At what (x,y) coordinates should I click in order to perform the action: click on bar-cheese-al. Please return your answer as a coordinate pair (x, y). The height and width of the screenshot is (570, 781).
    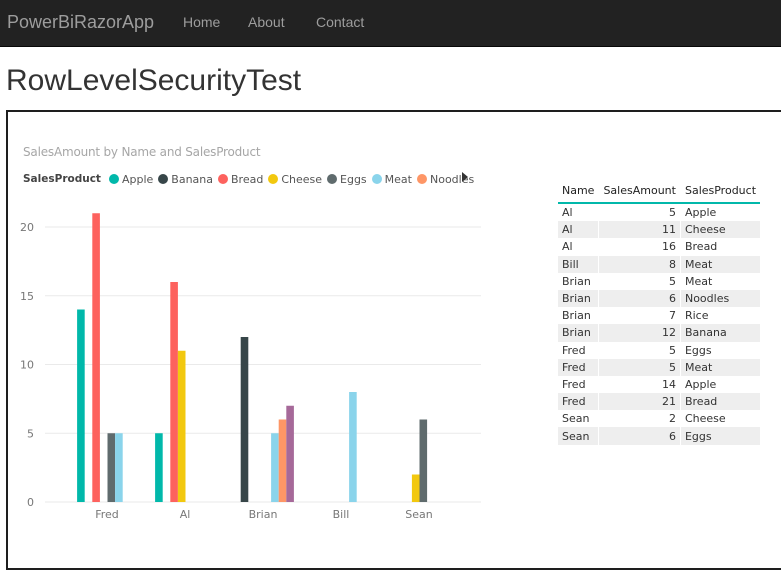
    Looking at the image, I should click on (181, 426).